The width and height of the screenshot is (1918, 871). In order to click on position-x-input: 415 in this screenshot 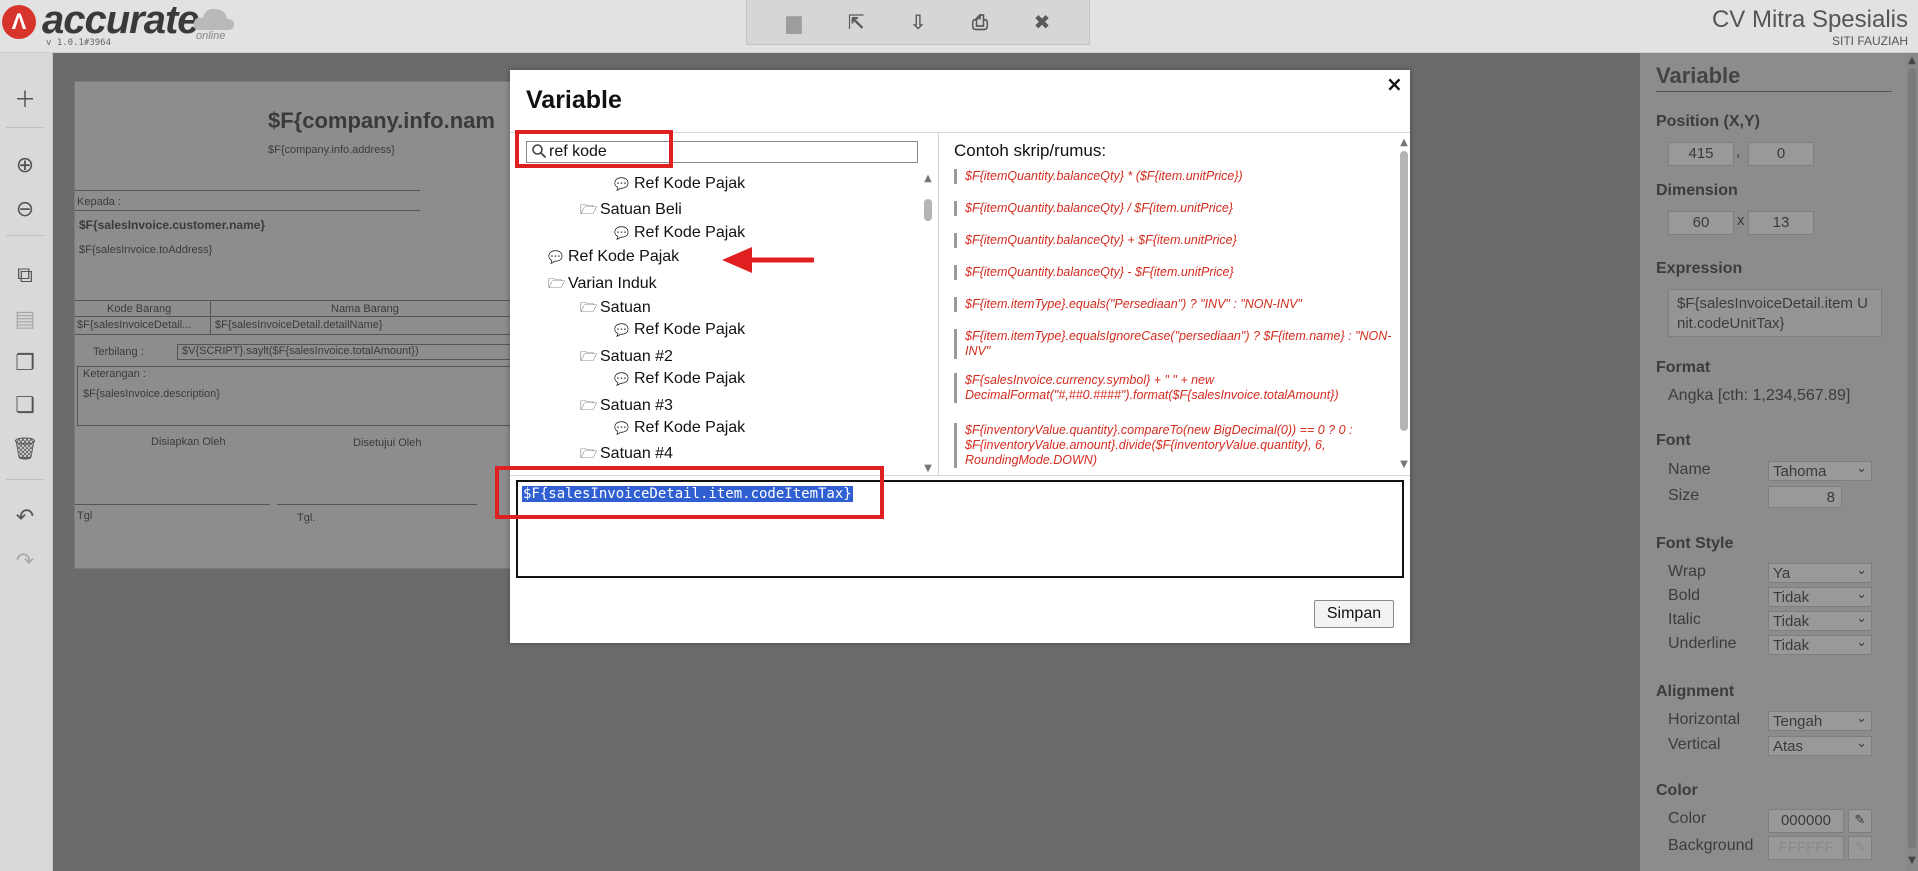, I will do `click(1701, 154)`.